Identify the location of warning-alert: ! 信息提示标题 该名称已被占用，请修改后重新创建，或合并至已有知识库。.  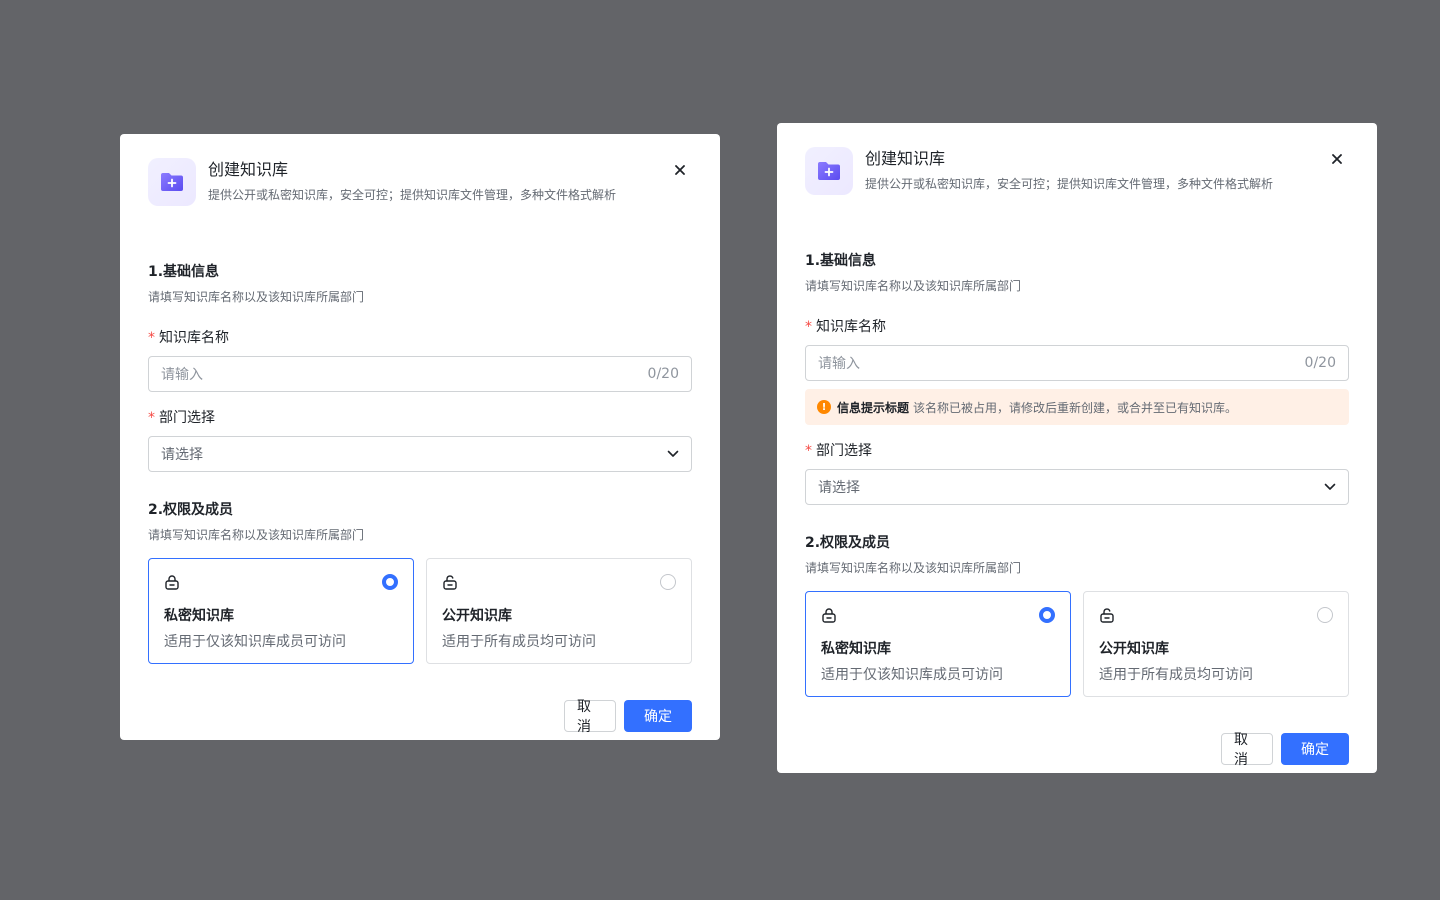
(1077, 407).